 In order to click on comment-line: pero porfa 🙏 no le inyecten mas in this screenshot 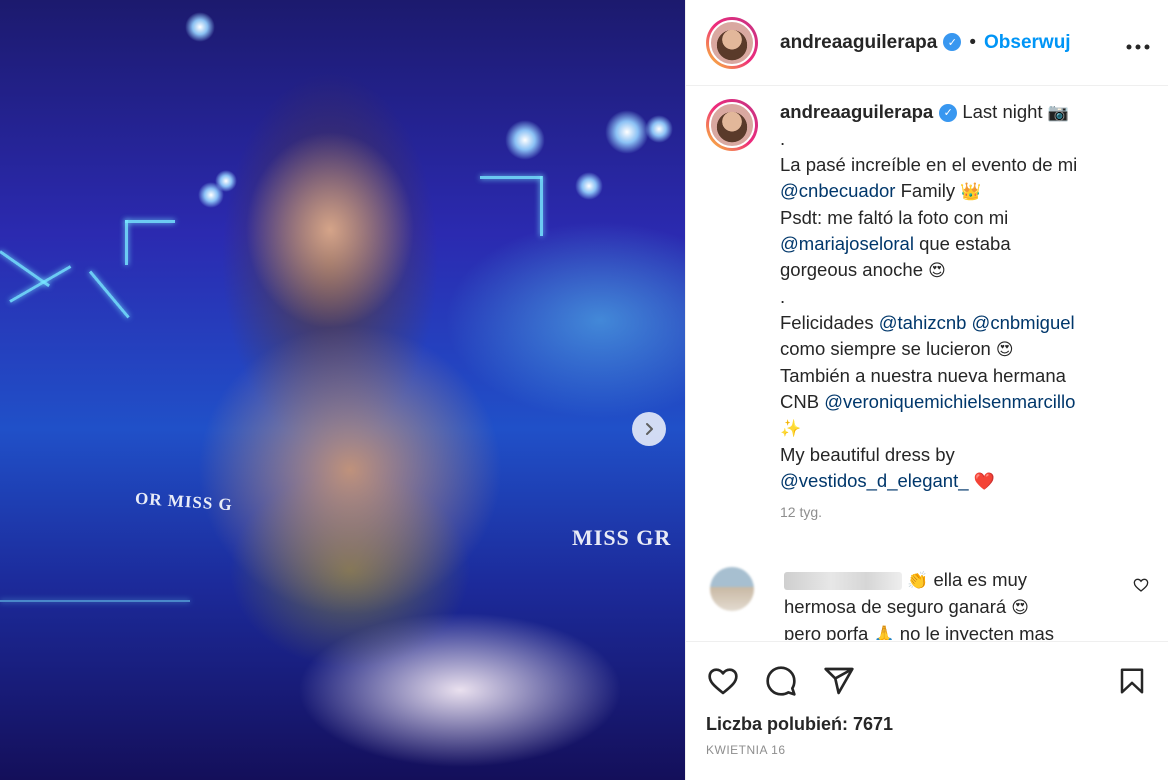, I will do `click(944, 630)`.